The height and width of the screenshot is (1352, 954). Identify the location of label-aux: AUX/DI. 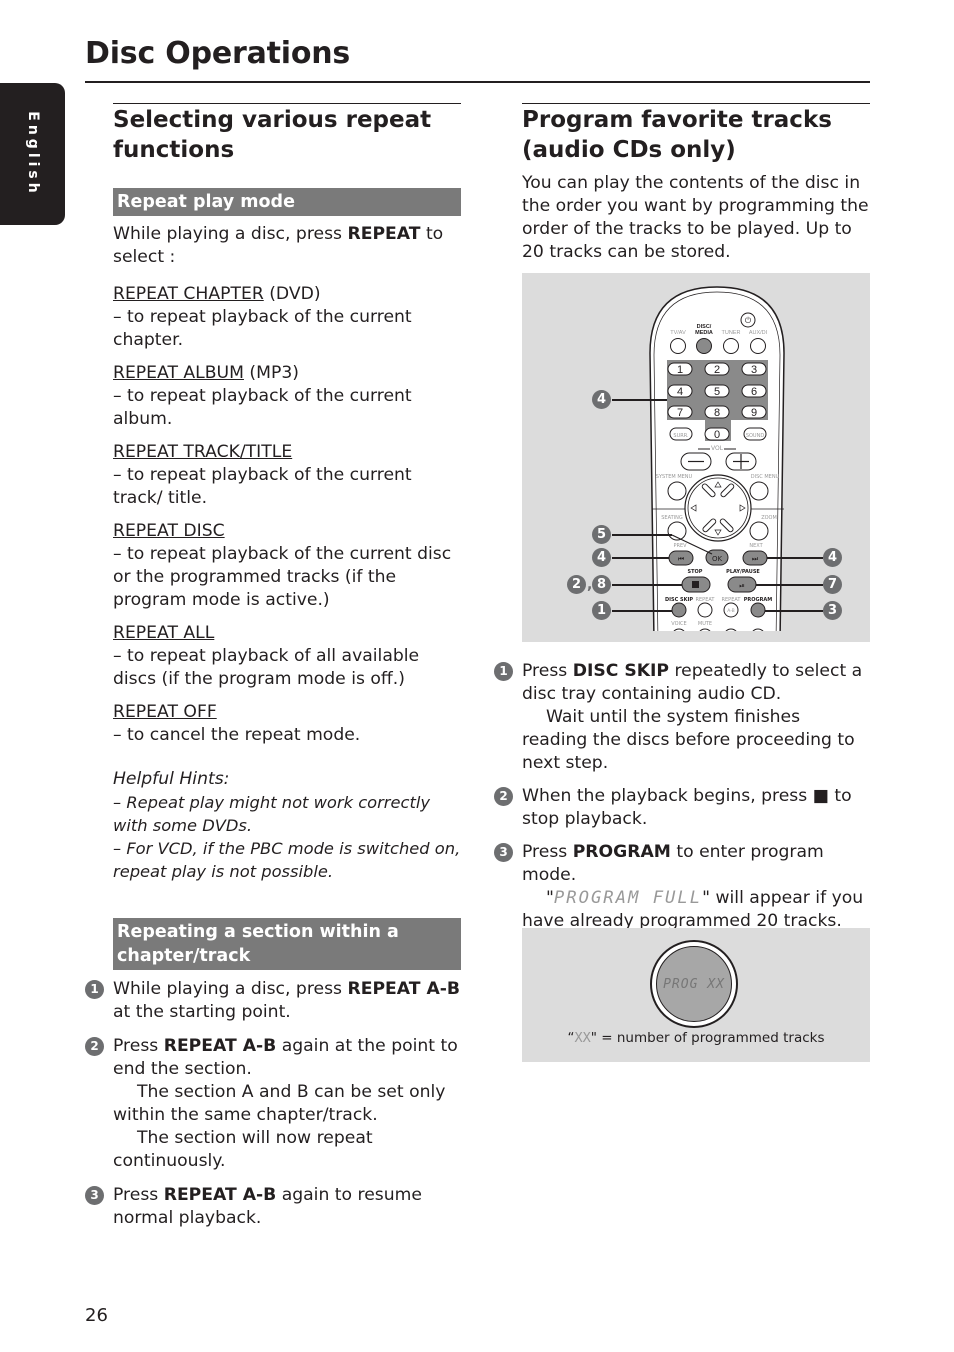
(758, 333).